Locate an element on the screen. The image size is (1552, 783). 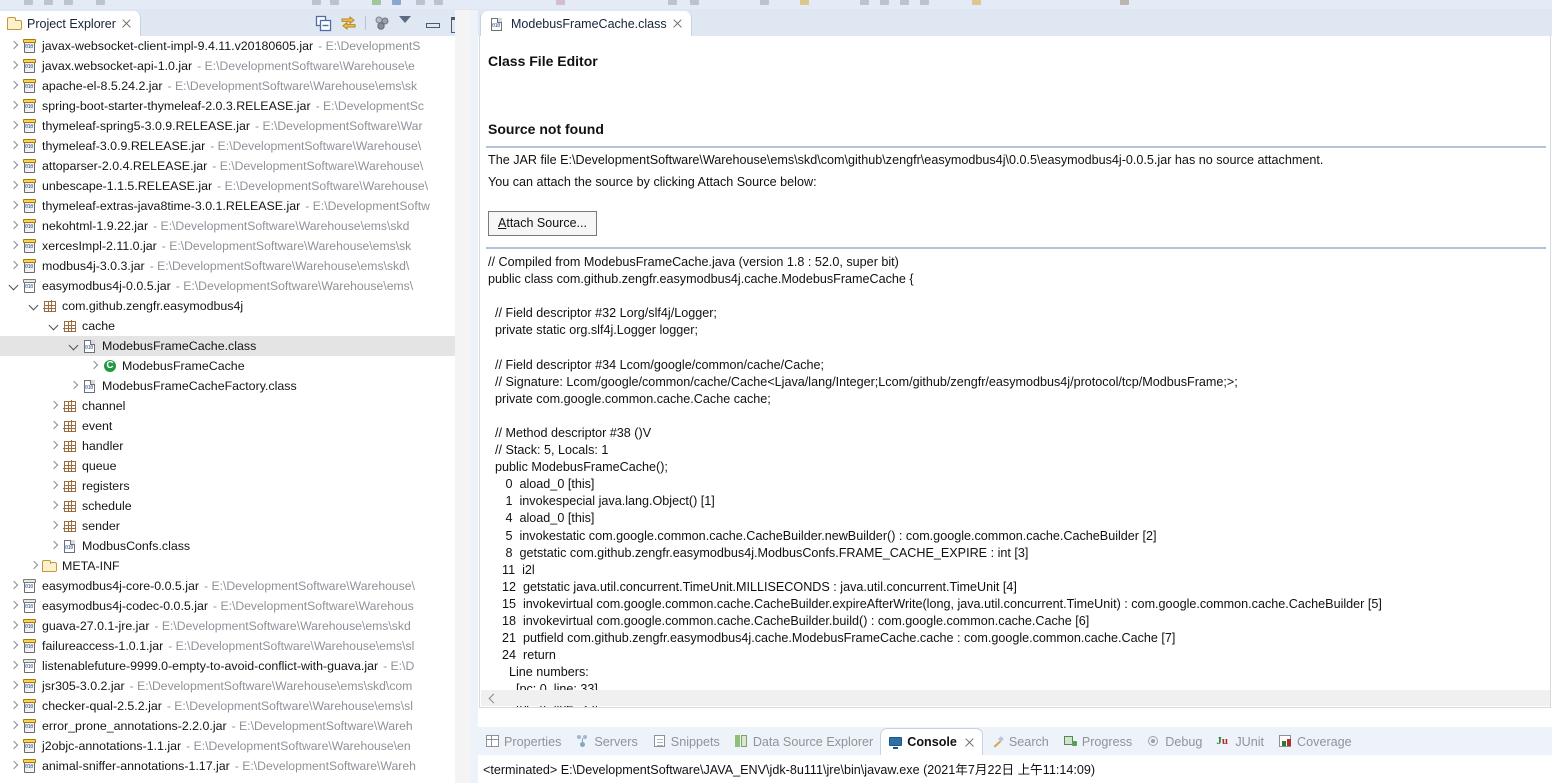
editor-horizontal-scrollbar is located at coordinates (1015, 698).